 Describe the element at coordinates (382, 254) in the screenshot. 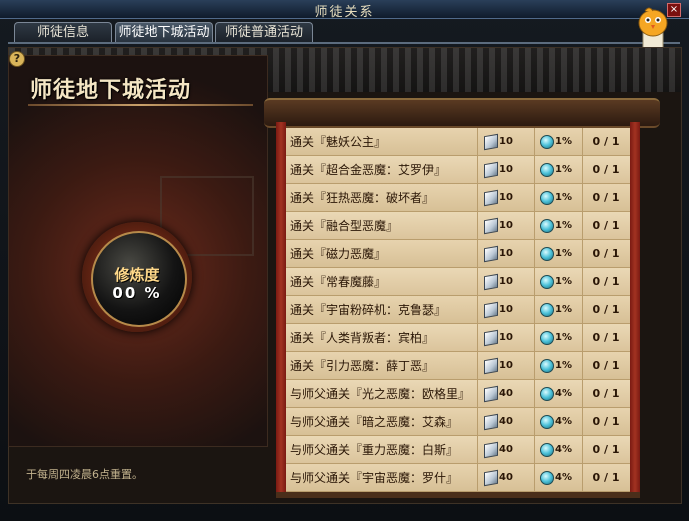

I see `activity-name: 通关『磁力恶魔』` at that location.